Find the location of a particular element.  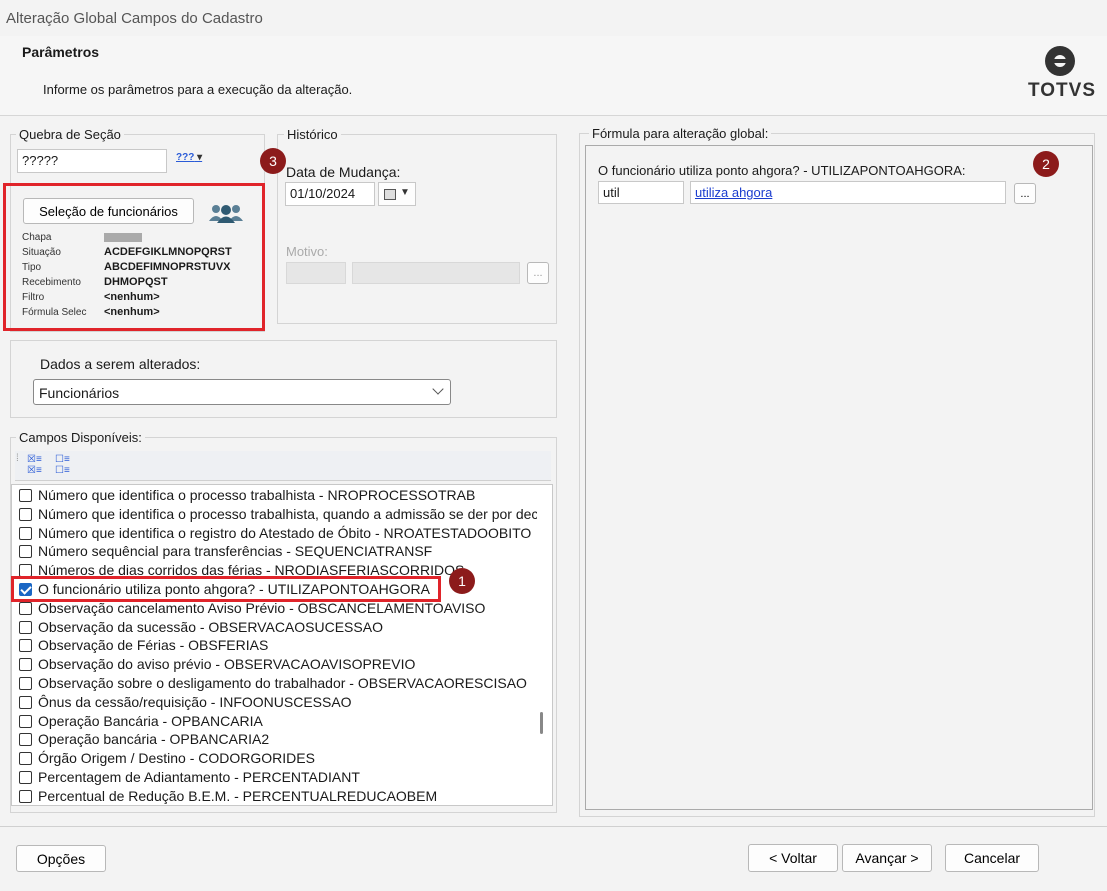

lookup-icon-text: ??? is located at coordinates (185, 157).